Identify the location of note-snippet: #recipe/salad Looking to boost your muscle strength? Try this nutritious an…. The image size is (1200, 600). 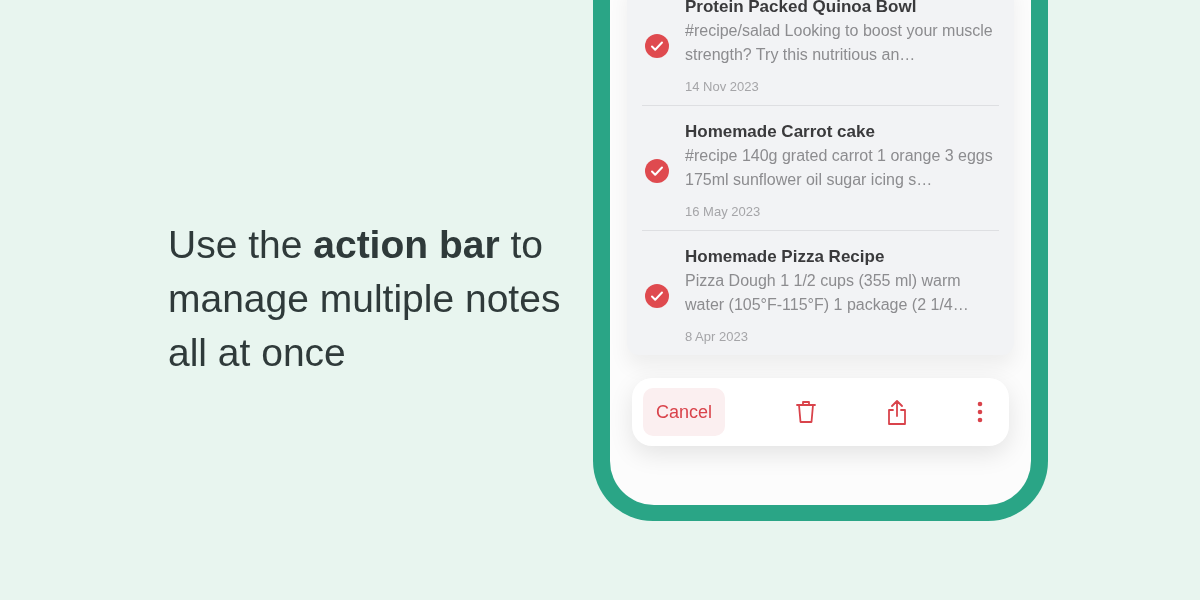
(839, 43).